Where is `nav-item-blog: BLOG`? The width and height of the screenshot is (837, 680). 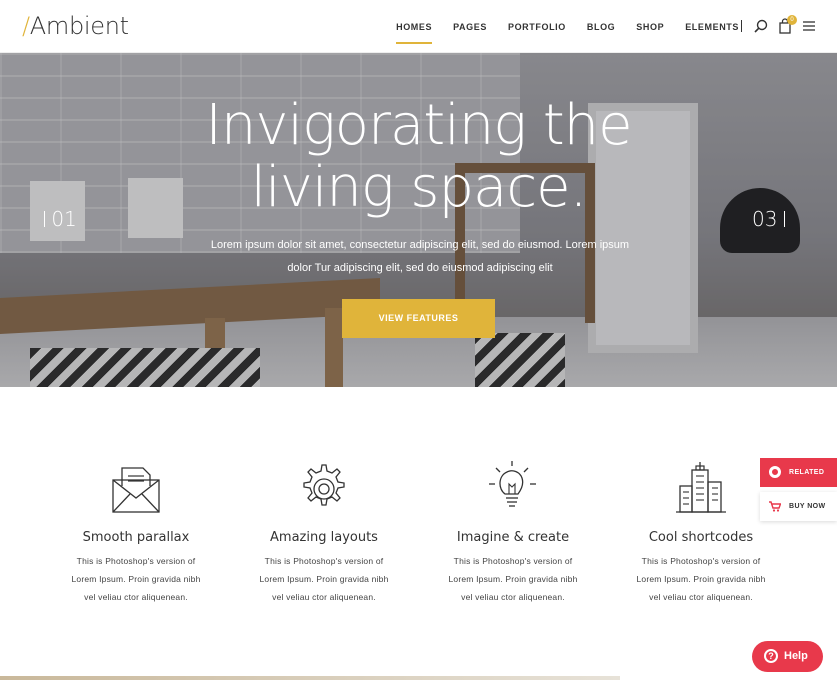 nav-item-blog: BLOG is located at coordinates (601, 27).